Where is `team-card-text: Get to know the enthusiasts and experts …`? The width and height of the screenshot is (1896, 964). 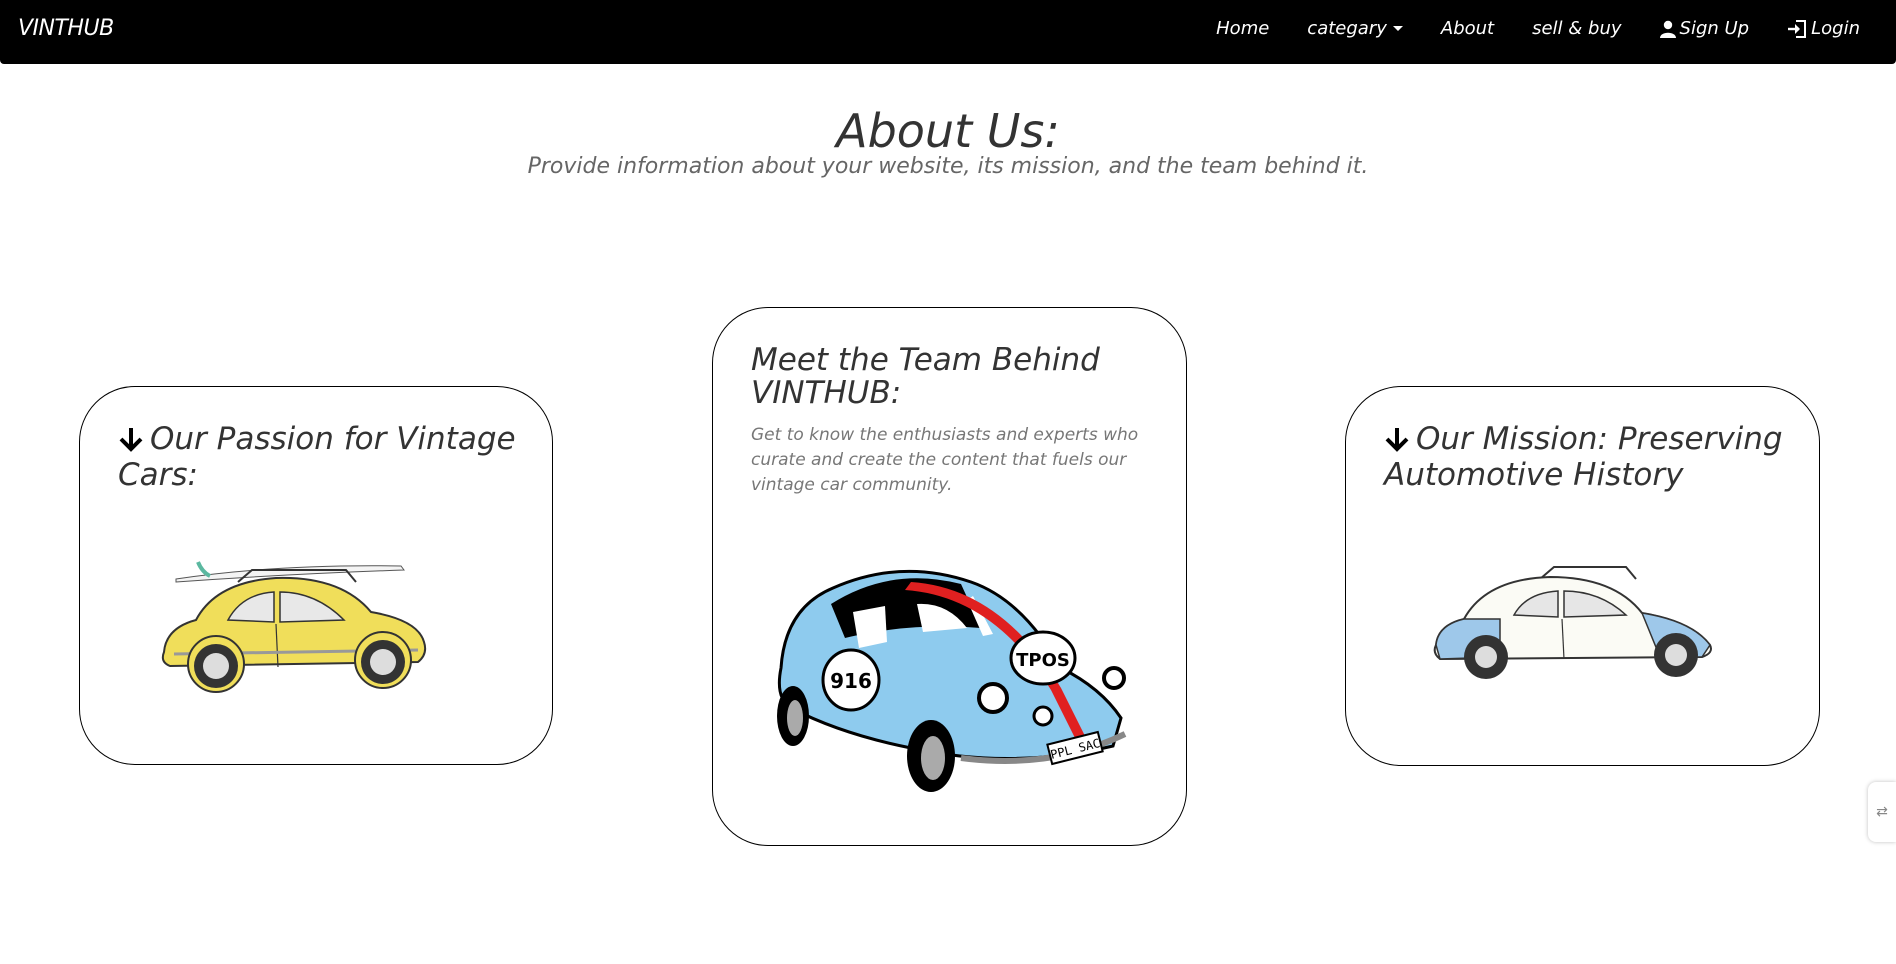
team-card-text: Get to know the enthusiasts and experts … is located at coordinates (945, 460).